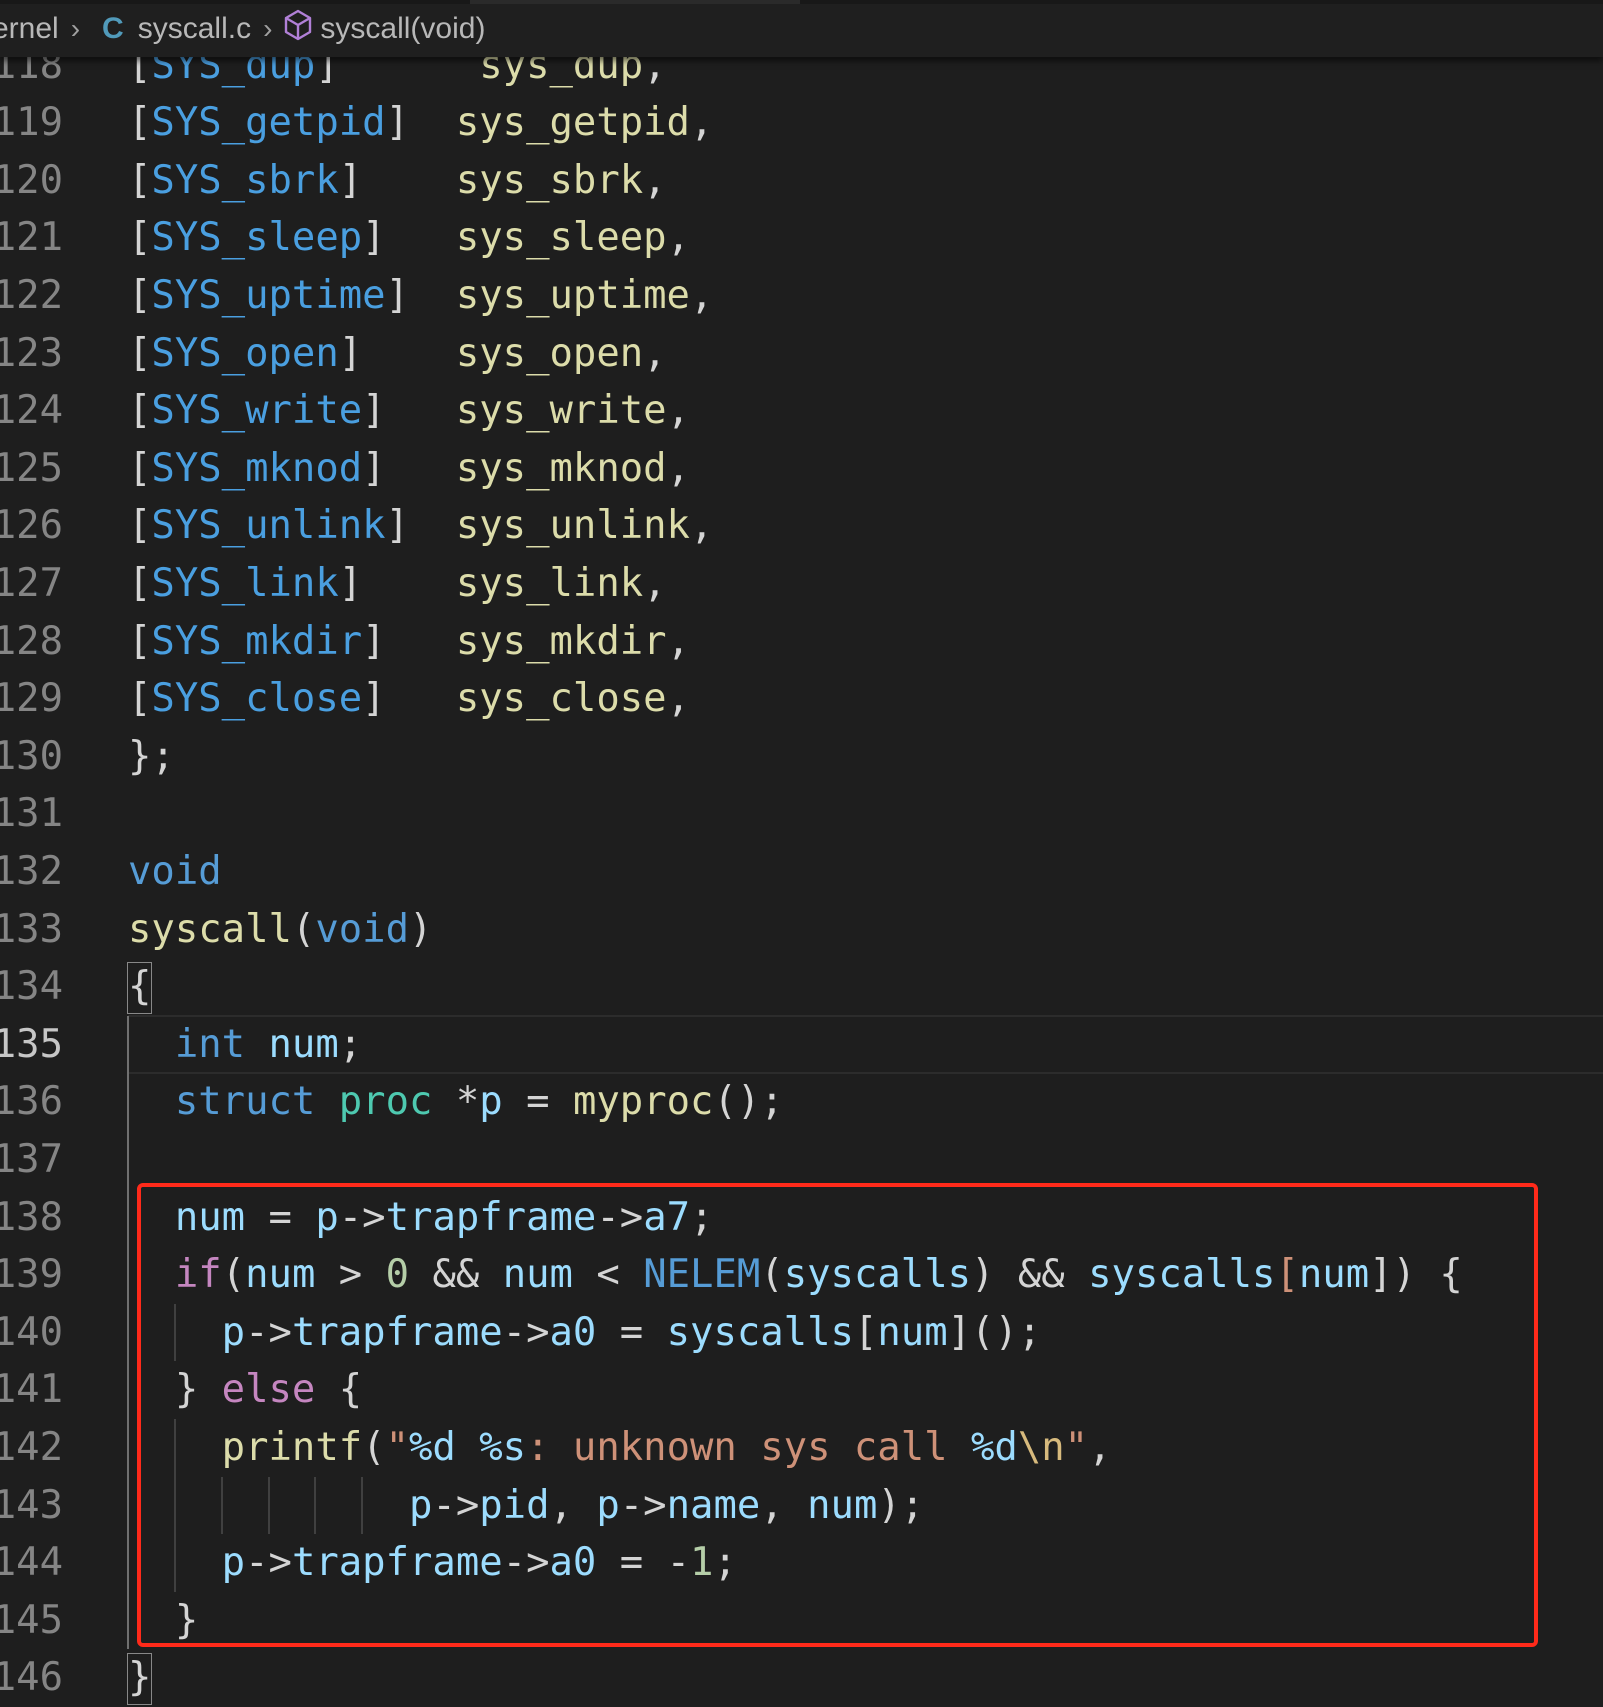 Image resolution: width=1603 pixels, height=1707 pixels. I want to click on code-text: [SYS_unlink] sys_unlink,, so click(420, 526).